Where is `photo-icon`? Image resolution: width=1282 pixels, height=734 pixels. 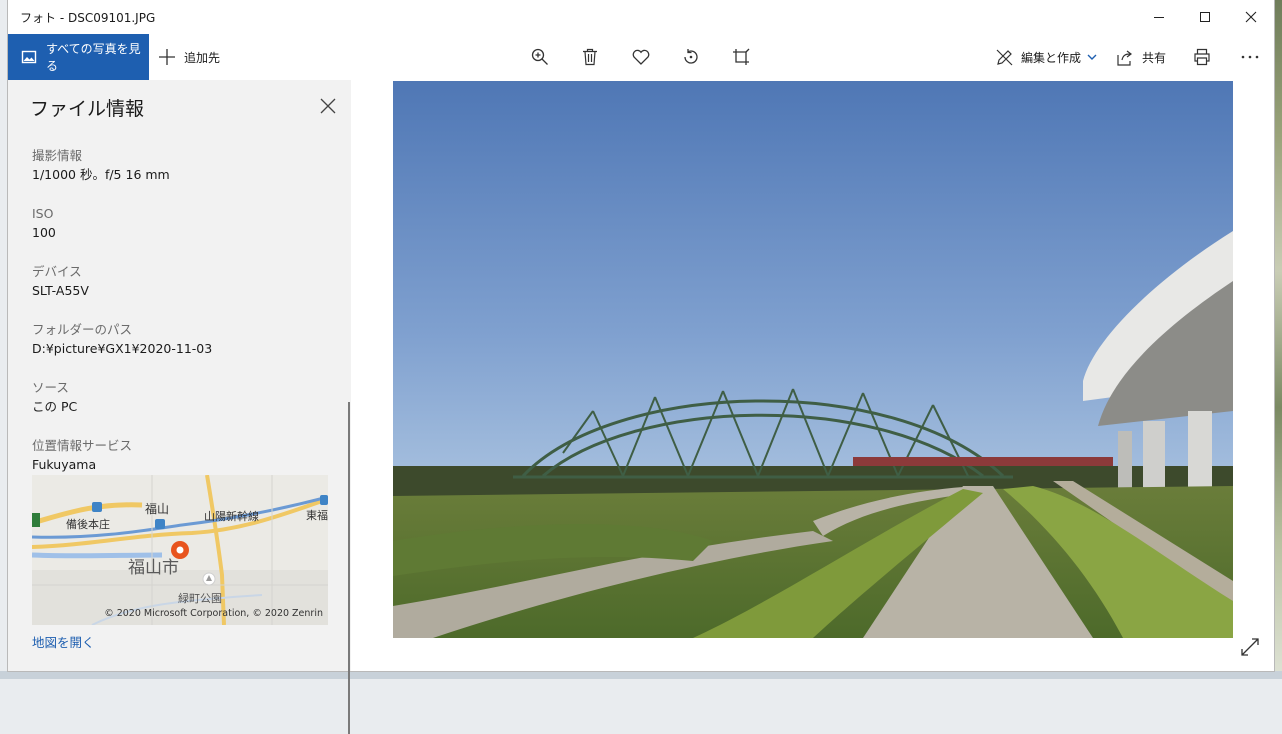 photo-icon is located at coordinates (29, 57).